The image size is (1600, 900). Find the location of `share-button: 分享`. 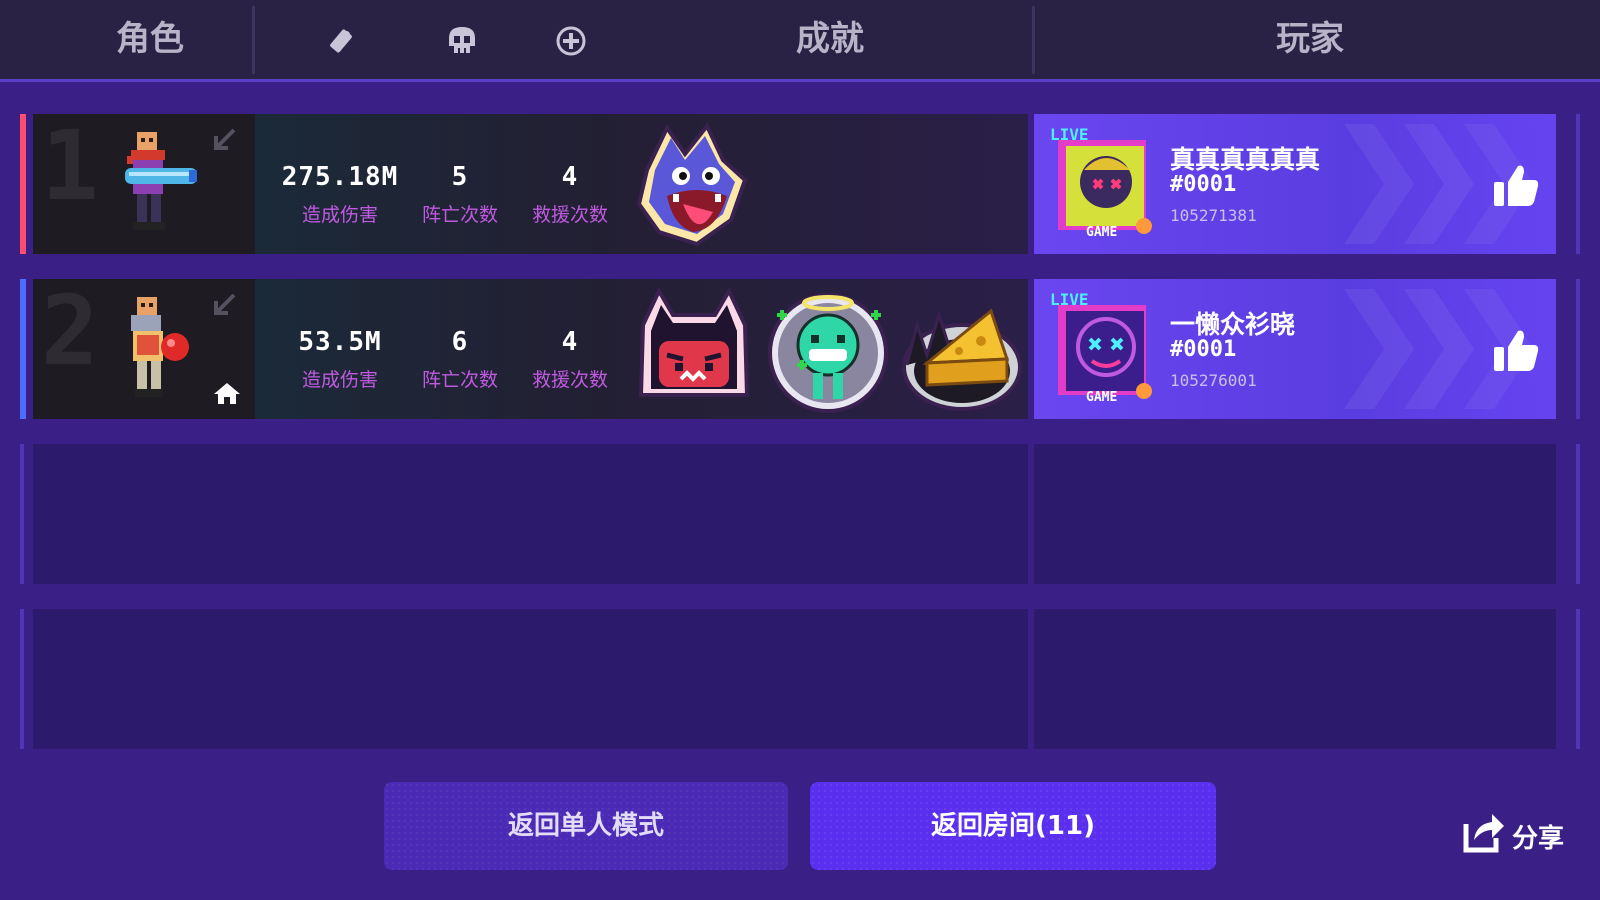

share-button: 分享 is located at coordinates (1527, 835).